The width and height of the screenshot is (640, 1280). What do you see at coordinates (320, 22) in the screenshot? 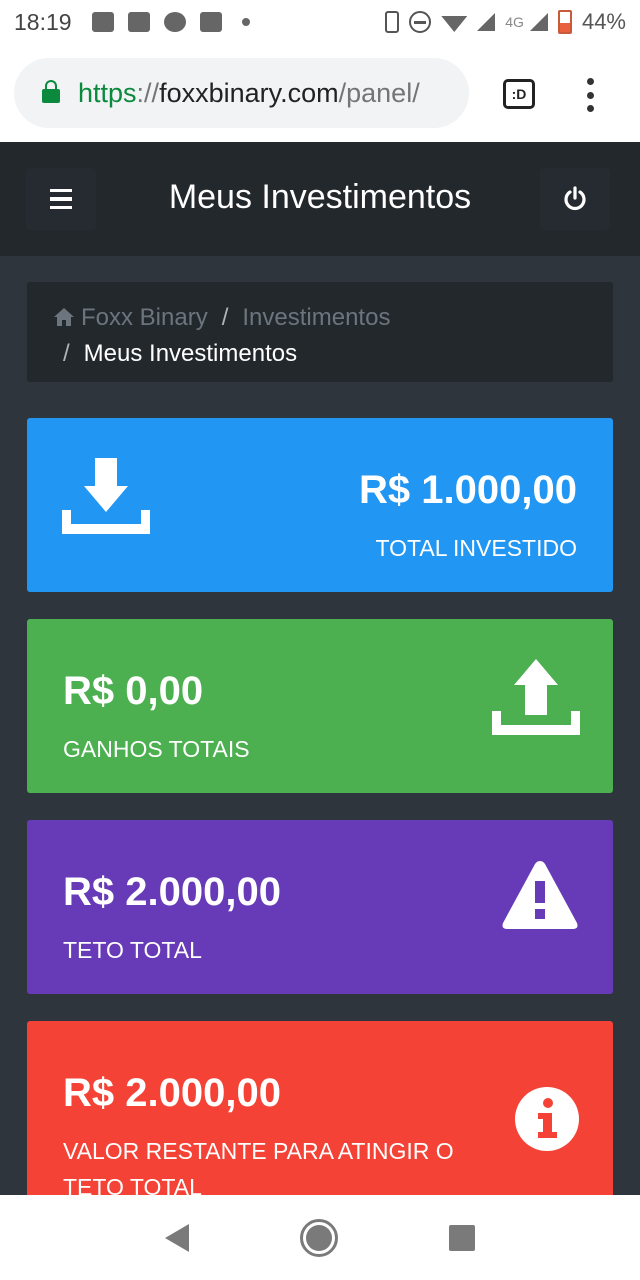
I see `status-bar: 18:19 4G 44%` at bounding box center [320, 22].